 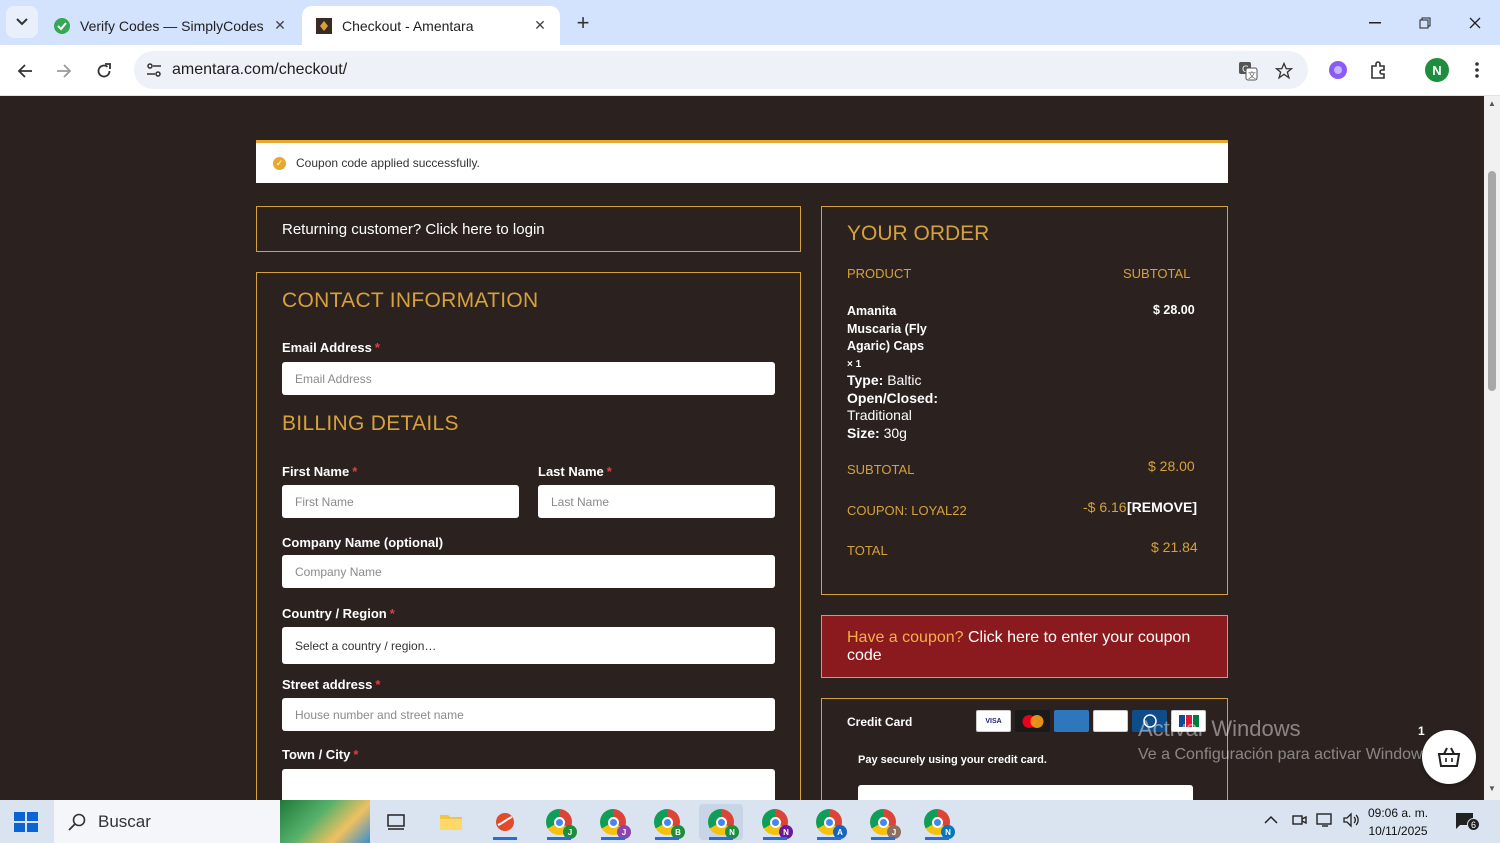 I want to click on app-icon, so click(x=505, y=822).